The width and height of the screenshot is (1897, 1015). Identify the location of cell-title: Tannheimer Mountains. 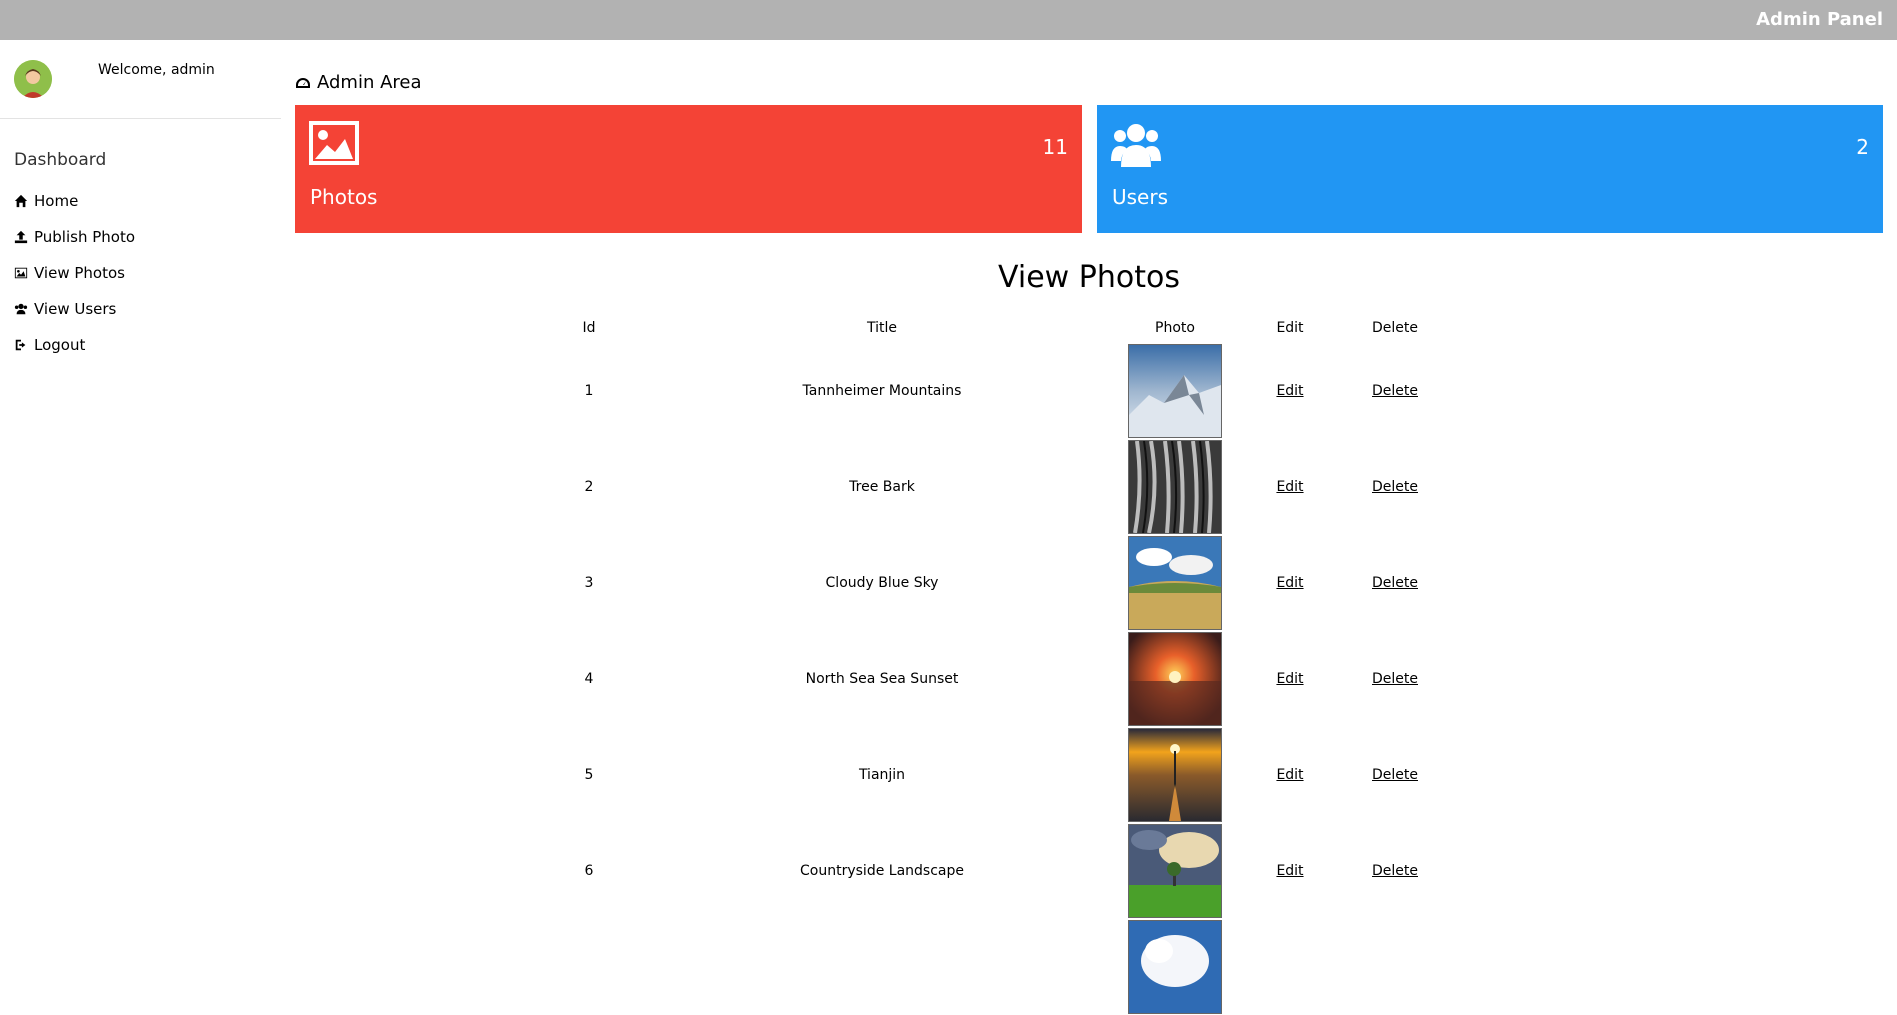
(882, 391).